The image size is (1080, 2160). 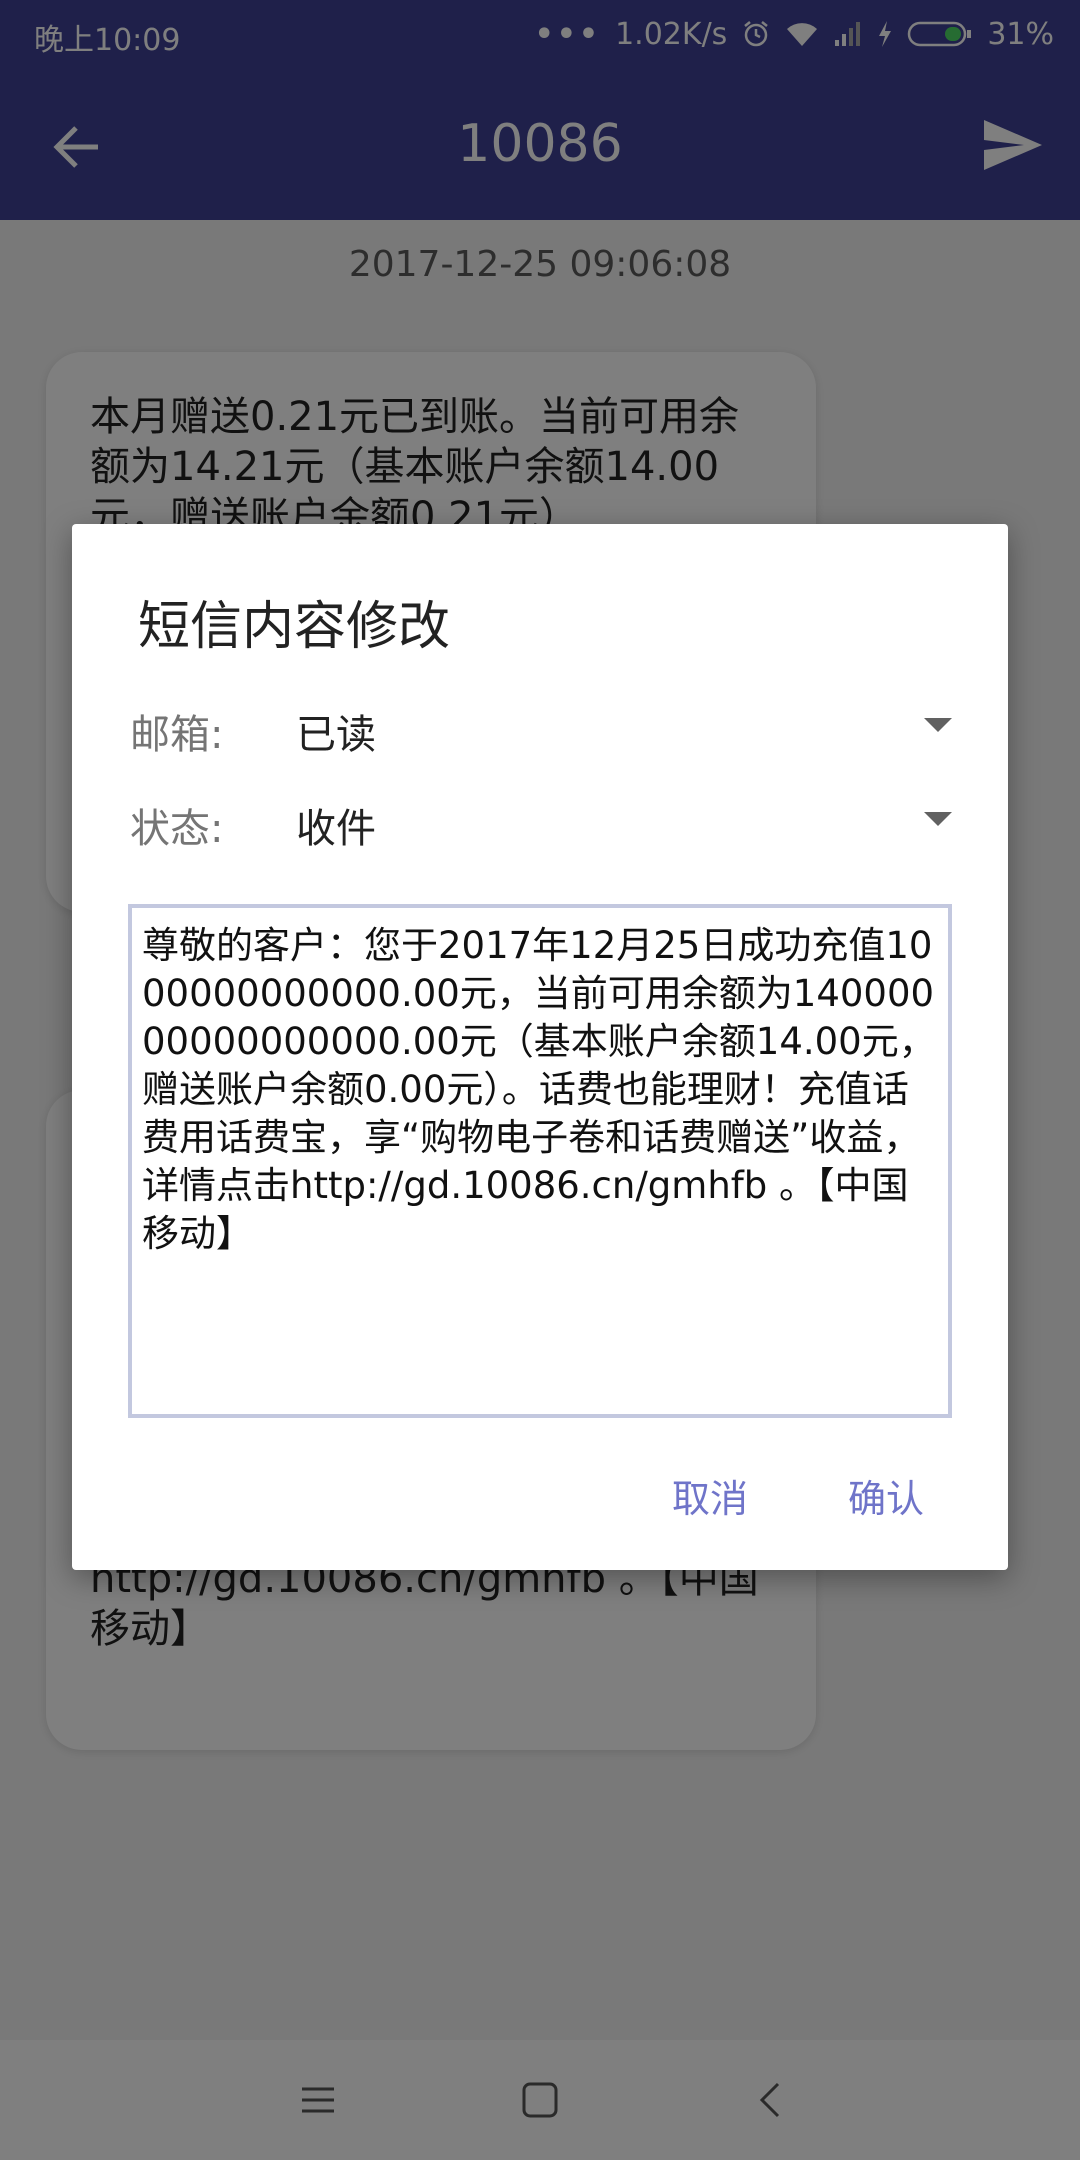 I want to click on mailbox-label: 邮箱:, so click(x=177, y=735).